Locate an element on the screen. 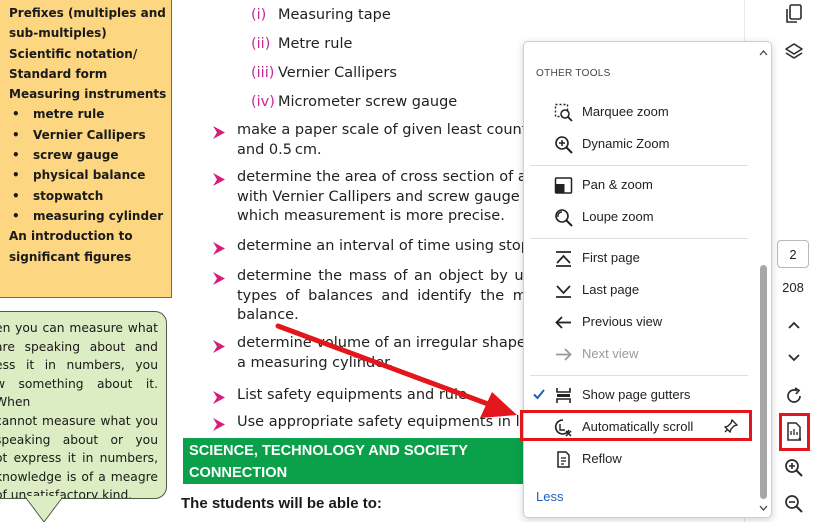  topic-bullet: metre rule is located at coordinates (90, 114).